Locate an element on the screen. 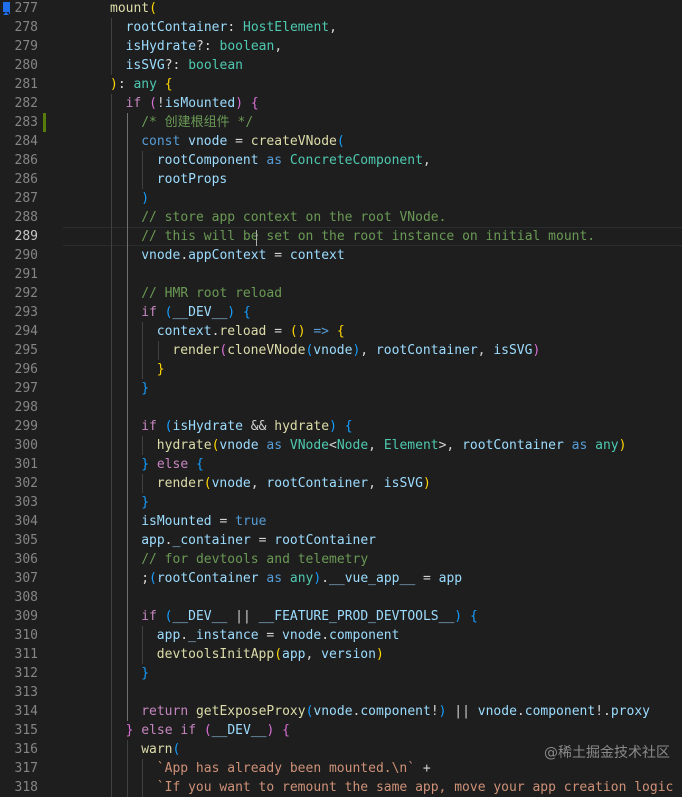 This screenshot has width=682, height=797. code-line: 312} is located at coordinates (341, 673).